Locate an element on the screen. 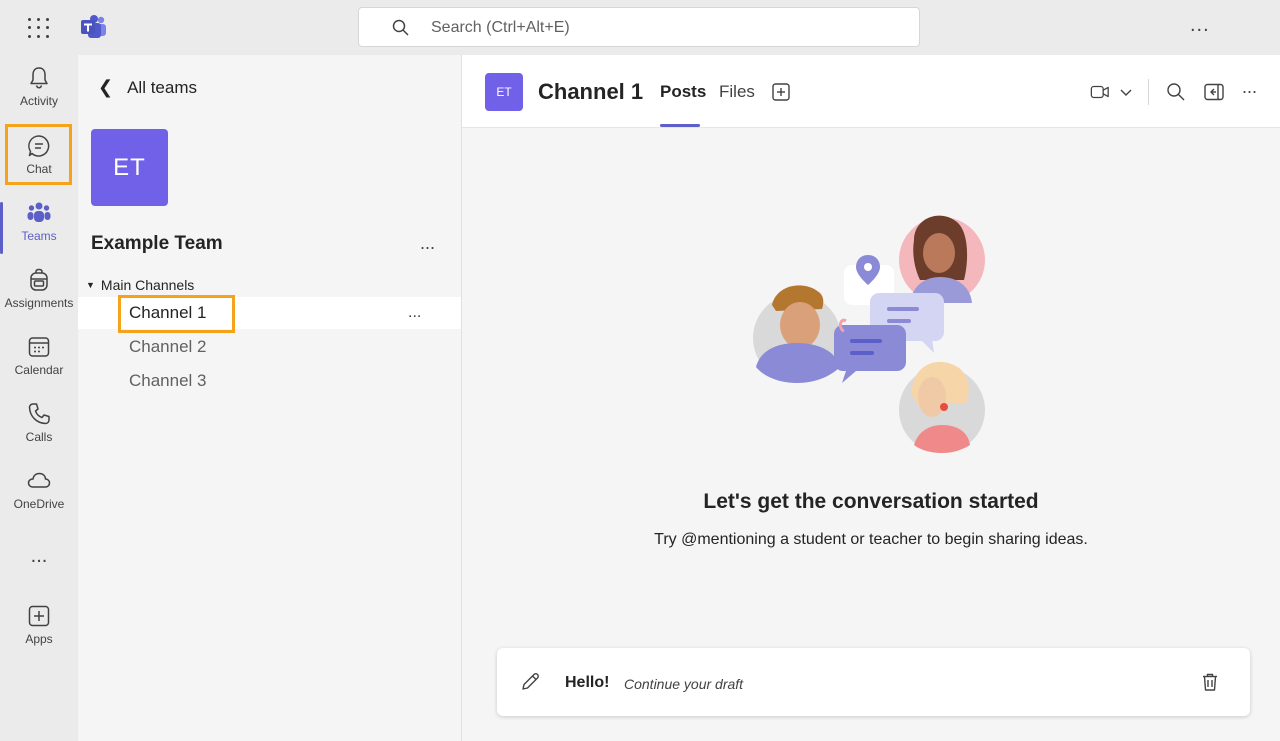  empty-state-title: Let's get the conversation started is located at coordinates (871, 501).